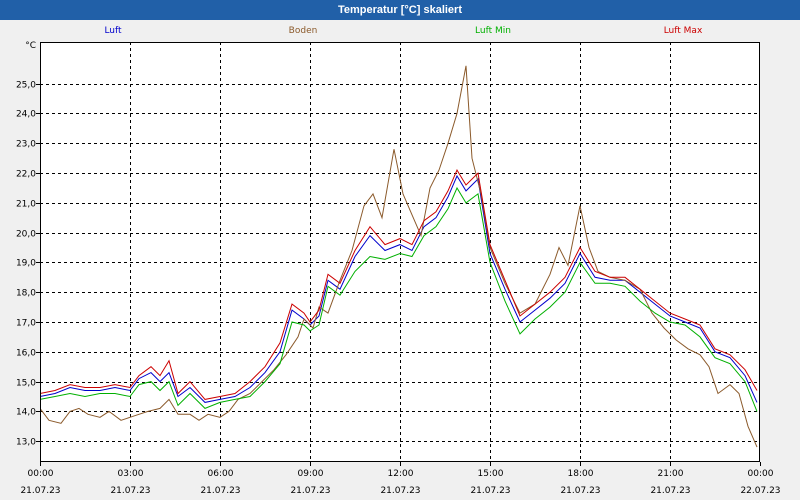 This screenshot has height=500, width=800. I want to click on window-title: Temperatur [°C] skaliert, so click(399, 10).